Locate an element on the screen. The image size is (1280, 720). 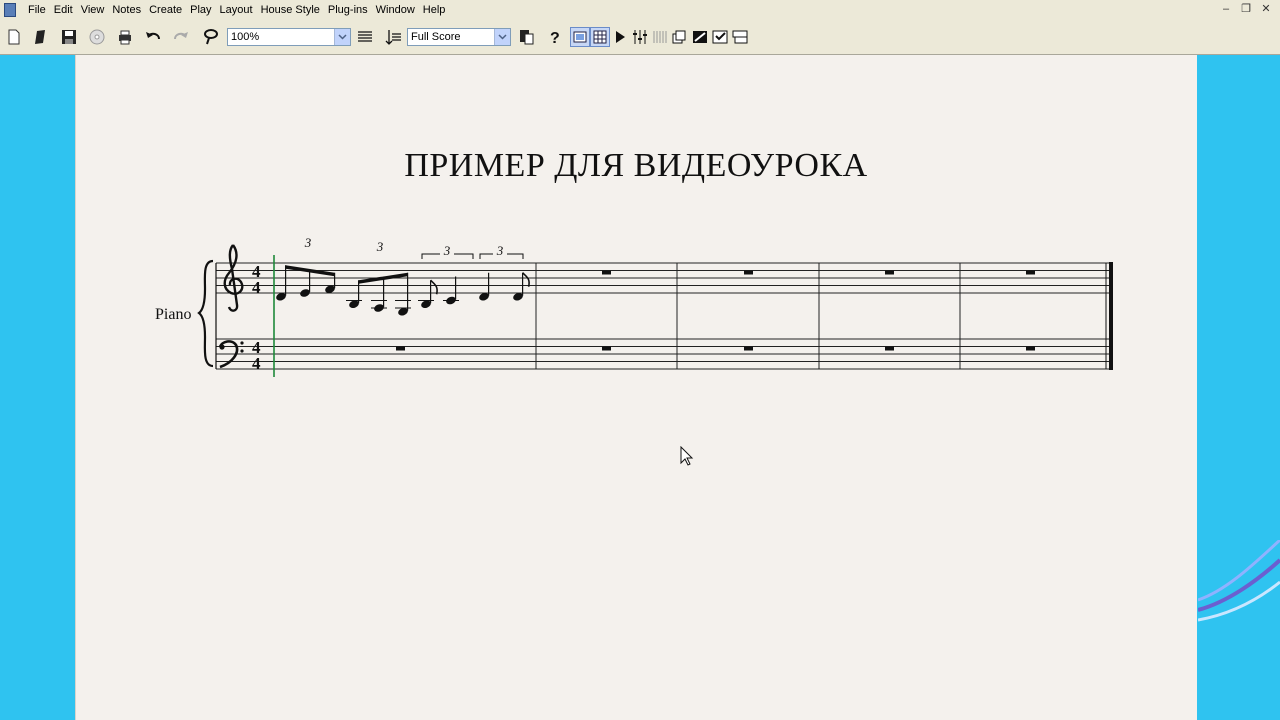
final-barline-thick is located at coordinates (1111, 316).